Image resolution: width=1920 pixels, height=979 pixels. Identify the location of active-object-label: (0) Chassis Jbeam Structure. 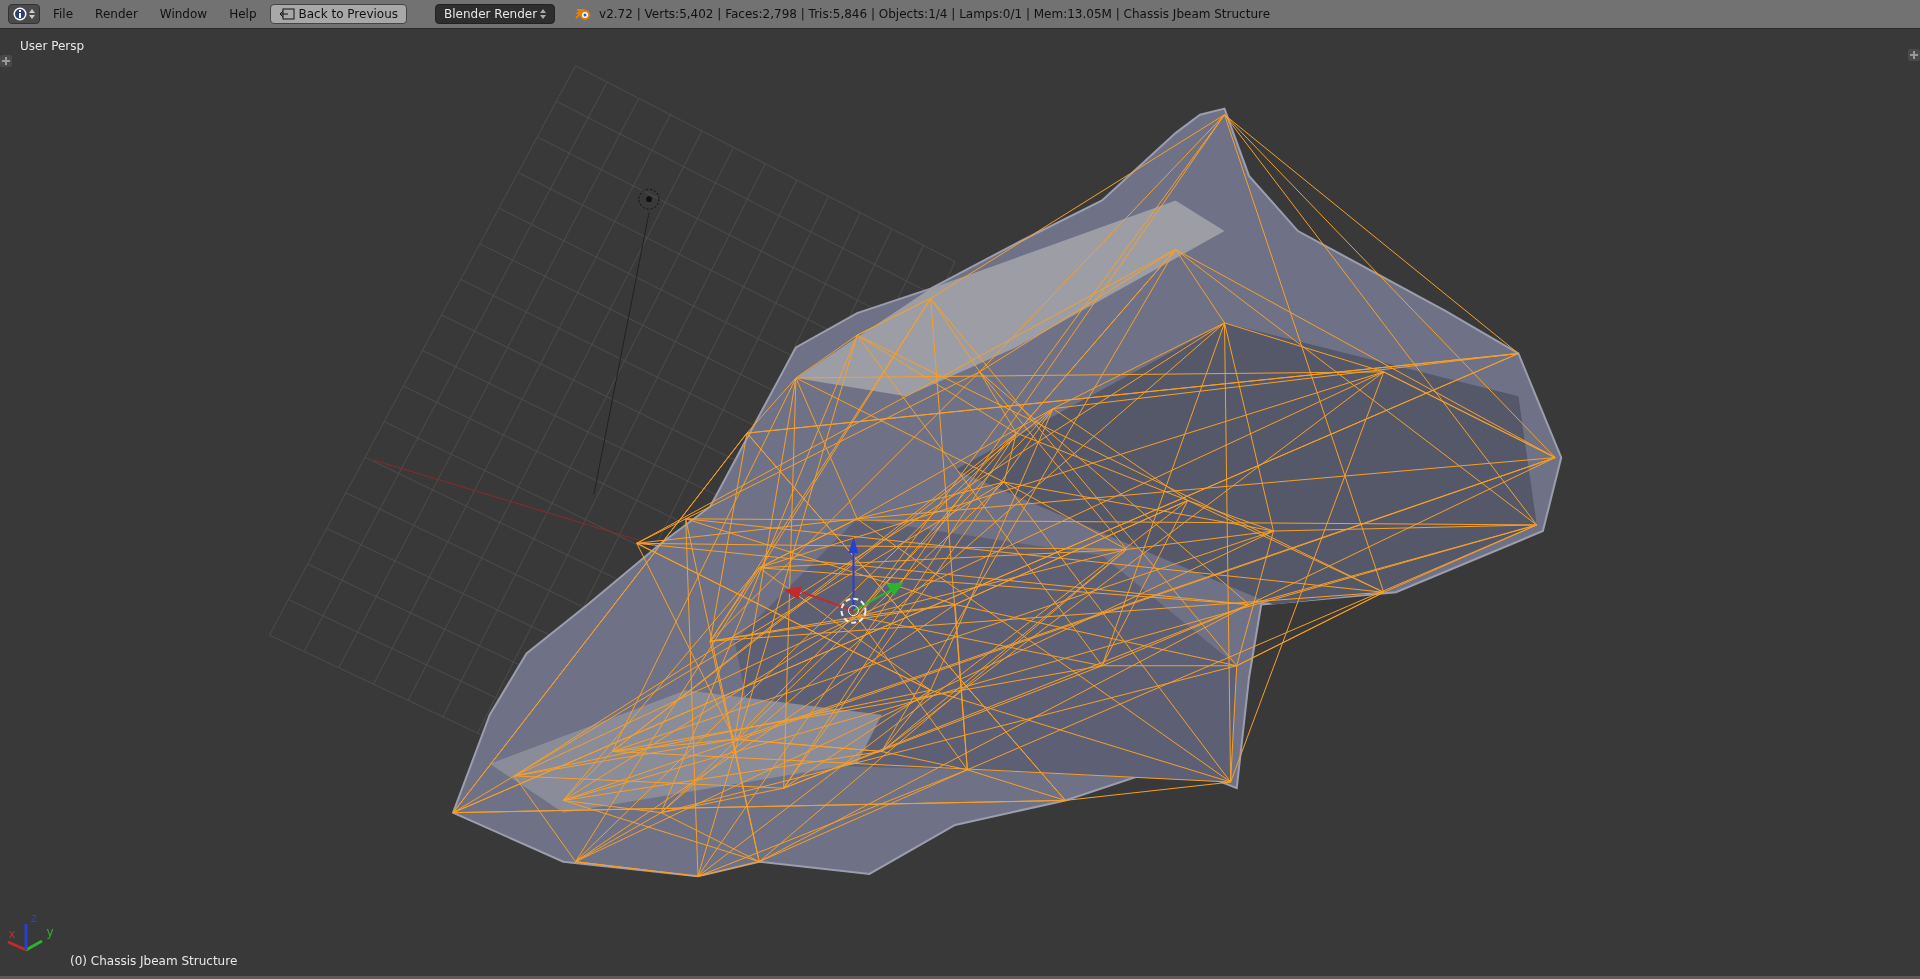
(154, 961).